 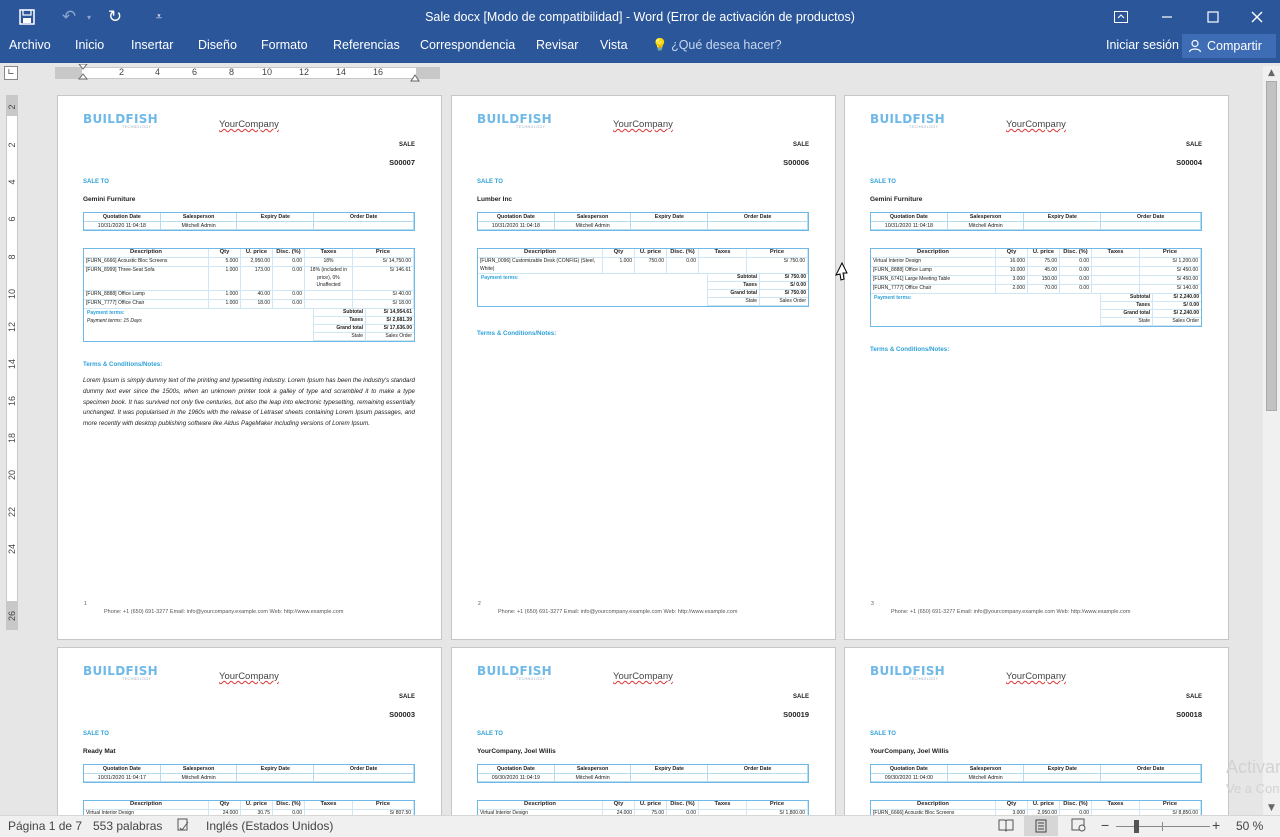 What do you see at coordinates (122, 777) in the screenshot?
I see `quotation-date: 10/31/2020 11:04:17` at bounding box center [122, 777].